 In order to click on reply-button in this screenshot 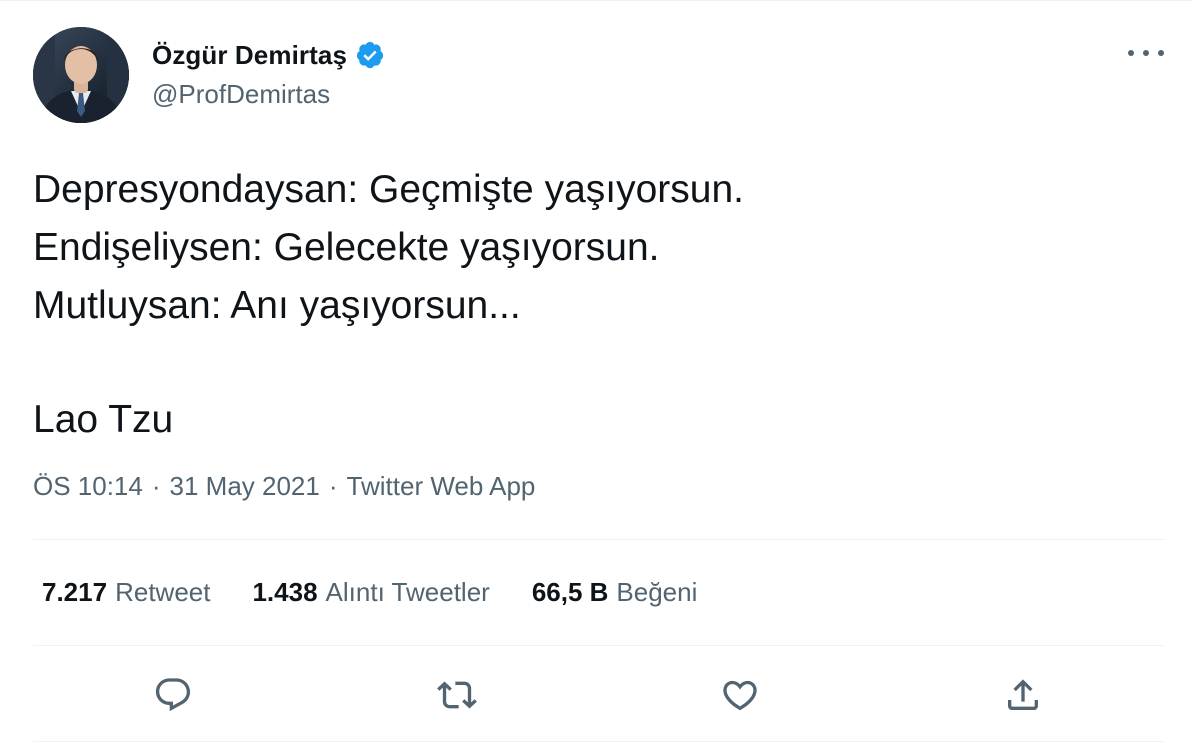, I will do `click(173, 695)`.